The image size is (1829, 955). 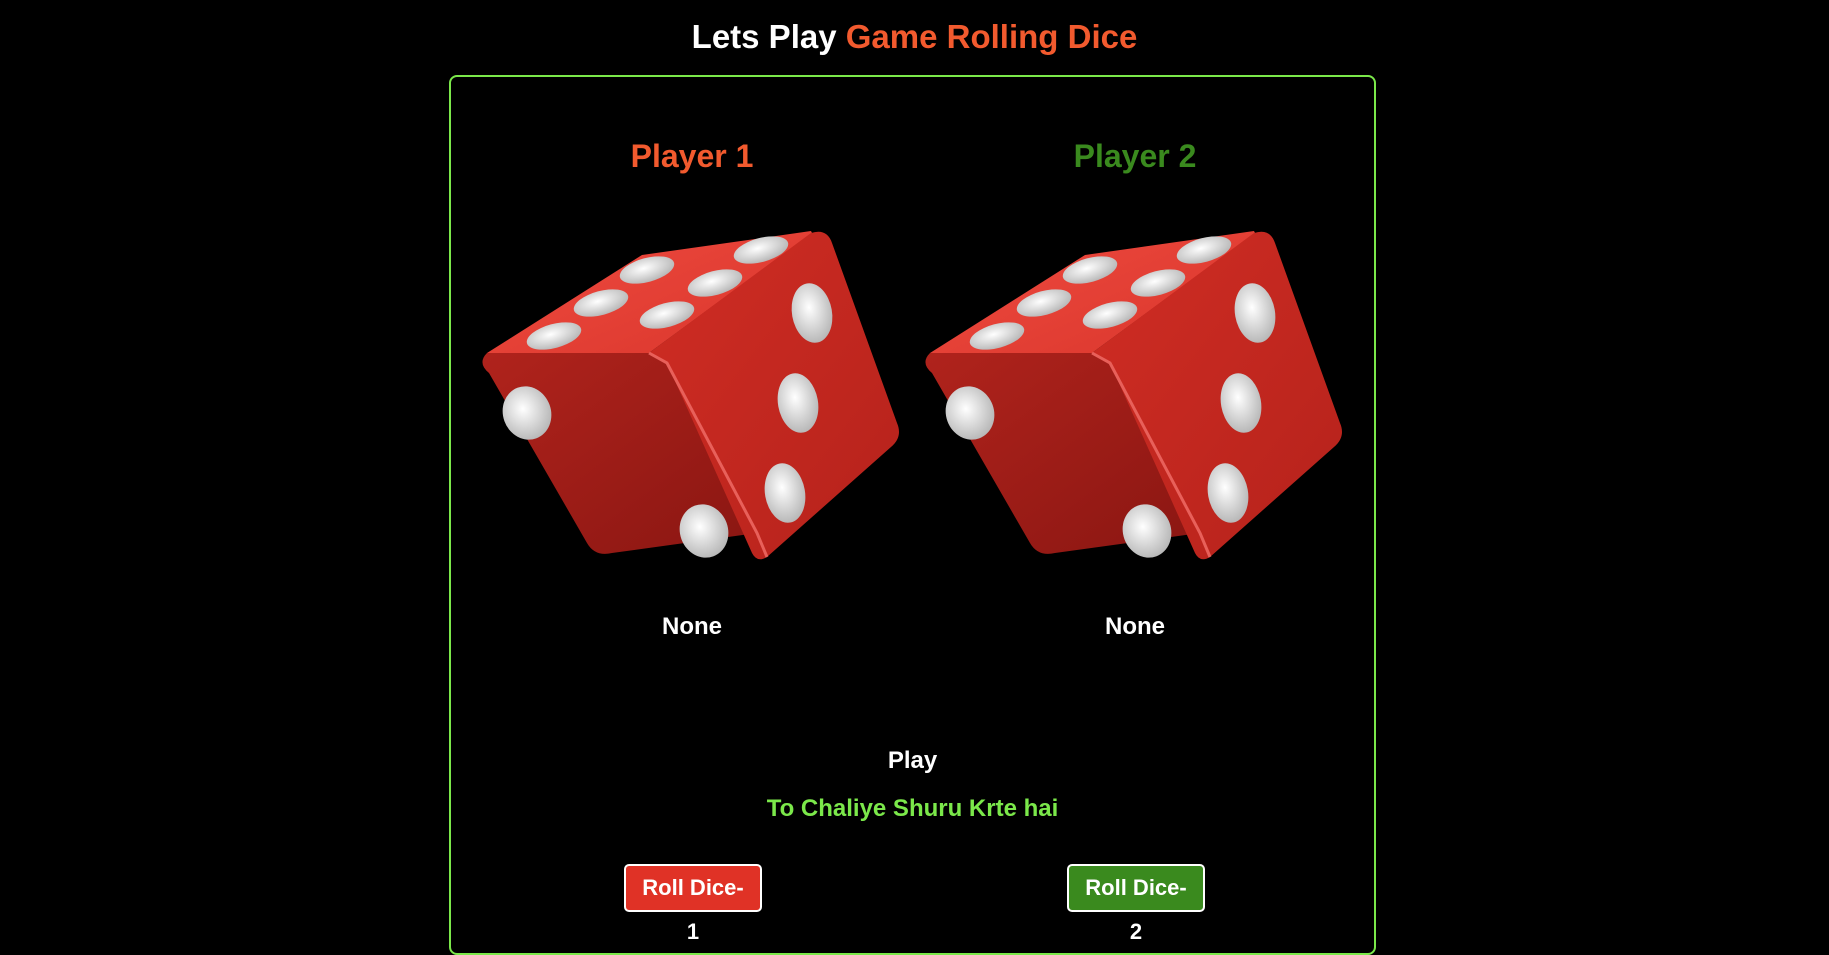 I want to click on page-title: Lets Play Game Rolling Dice, so click(x=914, y=37).